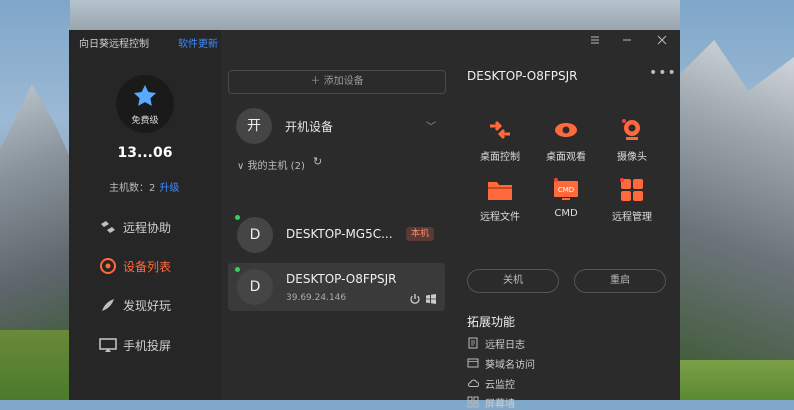 This screenshot has height=410, width=794. Describe the element at coordinates (198, 42) in the screenshot. I see `software-update-link: 软件更新` at that location.